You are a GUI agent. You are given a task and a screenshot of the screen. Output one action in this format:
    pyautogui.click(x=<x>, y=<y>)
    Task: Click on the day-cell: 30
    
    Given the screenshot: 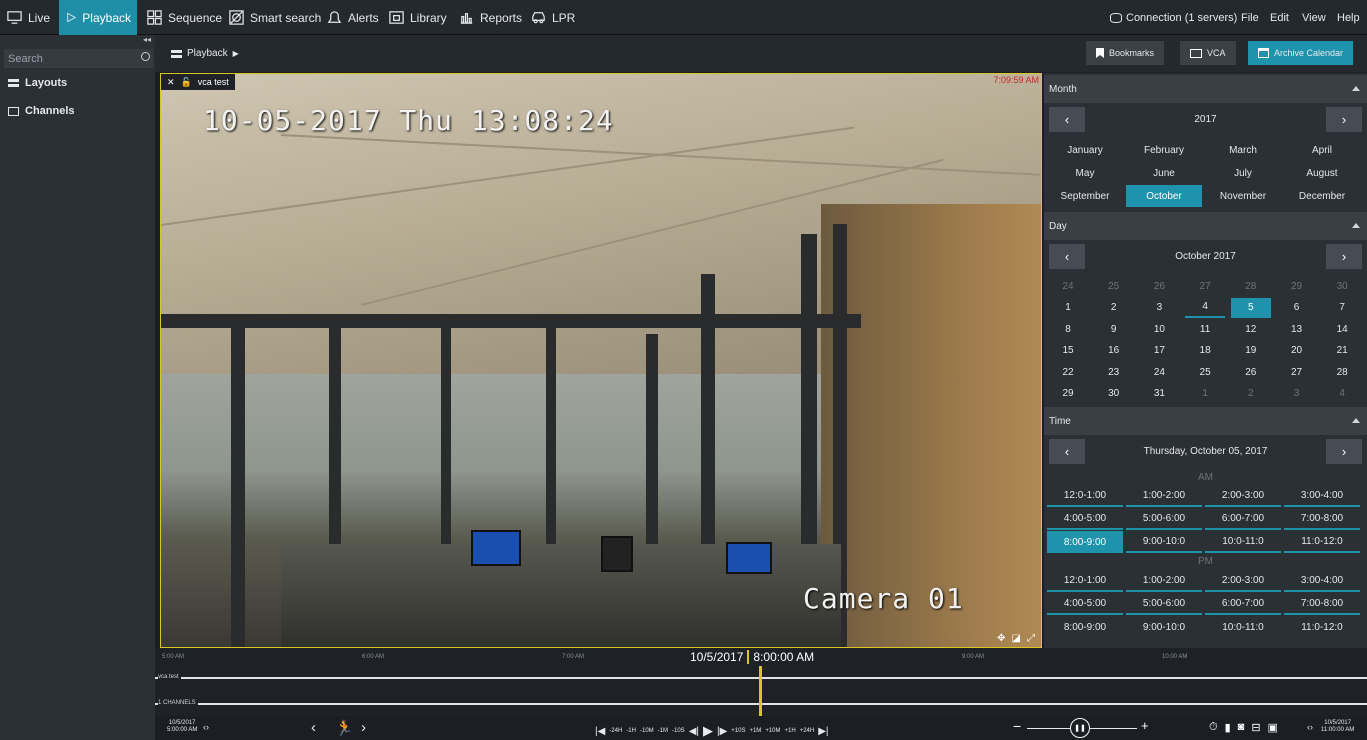 What is the action you would take?
    pyautogui.click(x=1114, y=394)
    